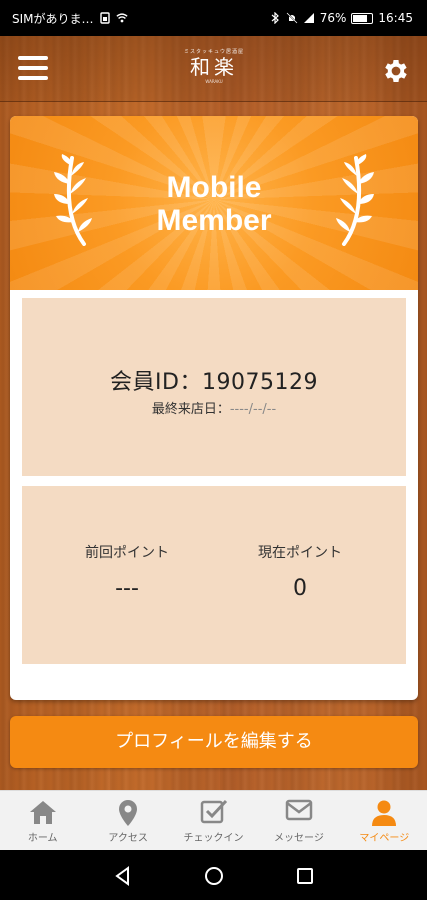 The width and height of the screenshot is (427, 900). What do you see at coordinates (214, 742) in the screenshot?
I see `edit-profile-button: プロフィールを編集する` at bounding box center [214, 742].